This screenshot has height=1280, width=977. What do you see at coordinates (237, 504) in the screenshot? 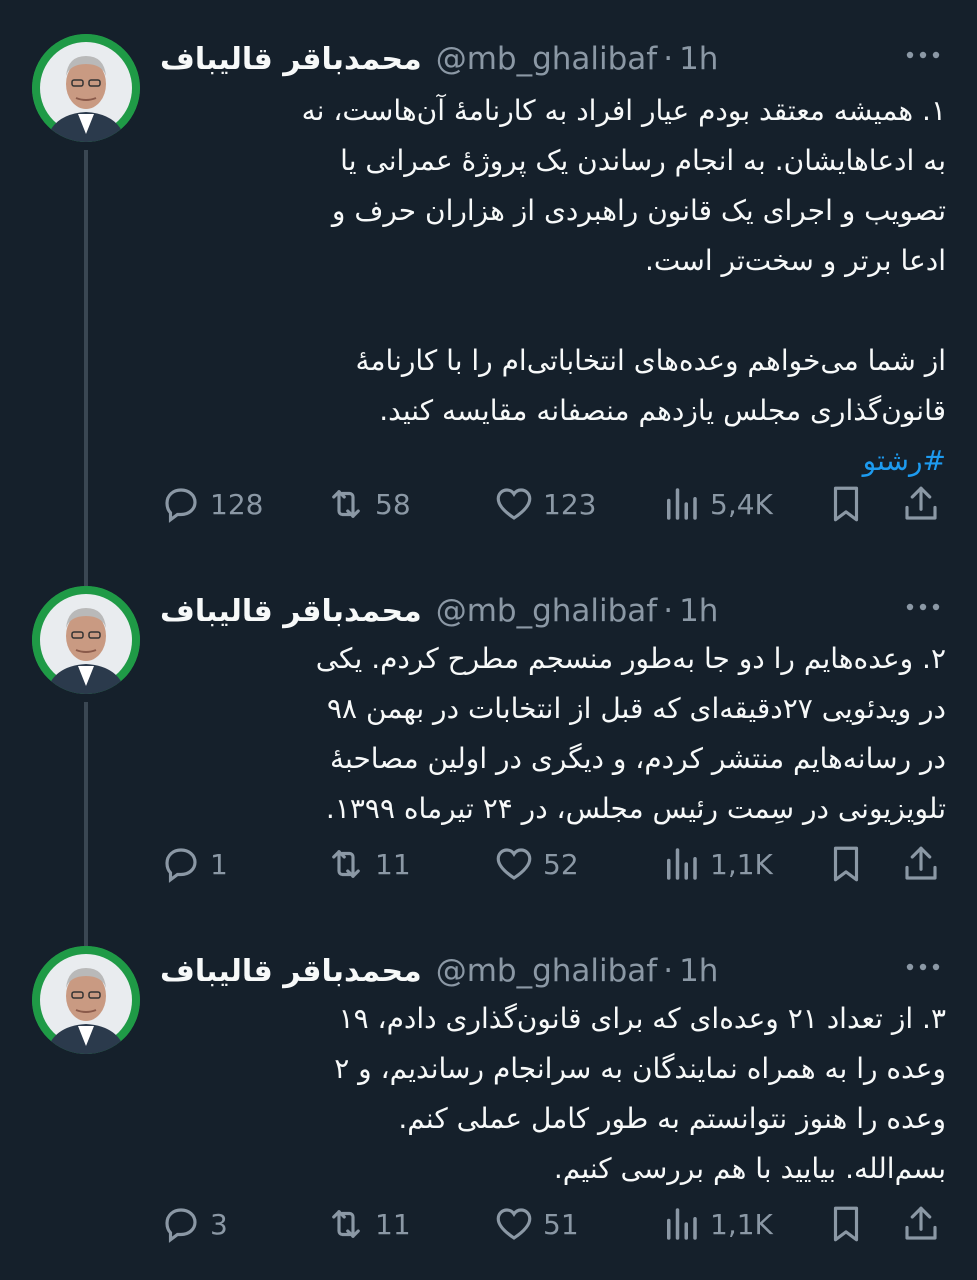
I see `reply-count: 128` at bounding box center [237, 504].